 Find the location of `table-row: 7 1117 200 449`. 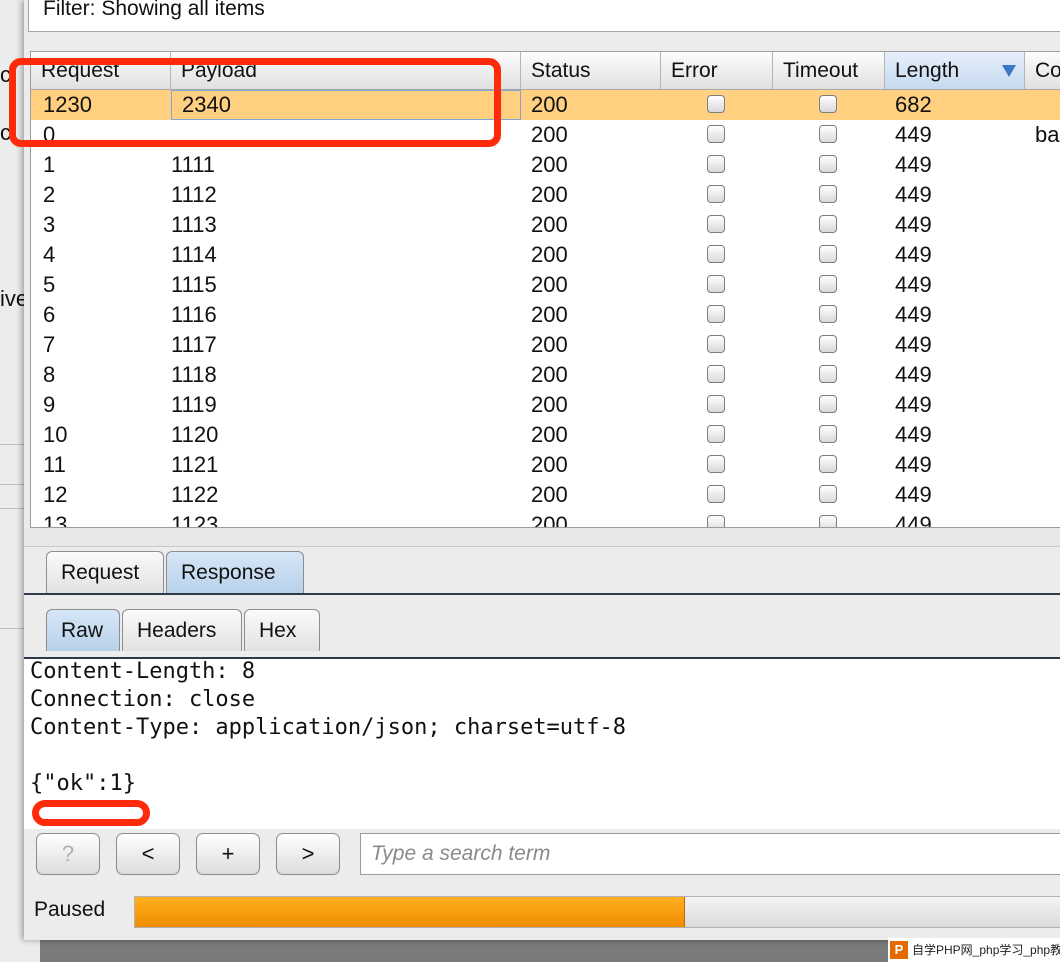

table-row: 7 1117 200 449 is located at coordinates (545, 345).